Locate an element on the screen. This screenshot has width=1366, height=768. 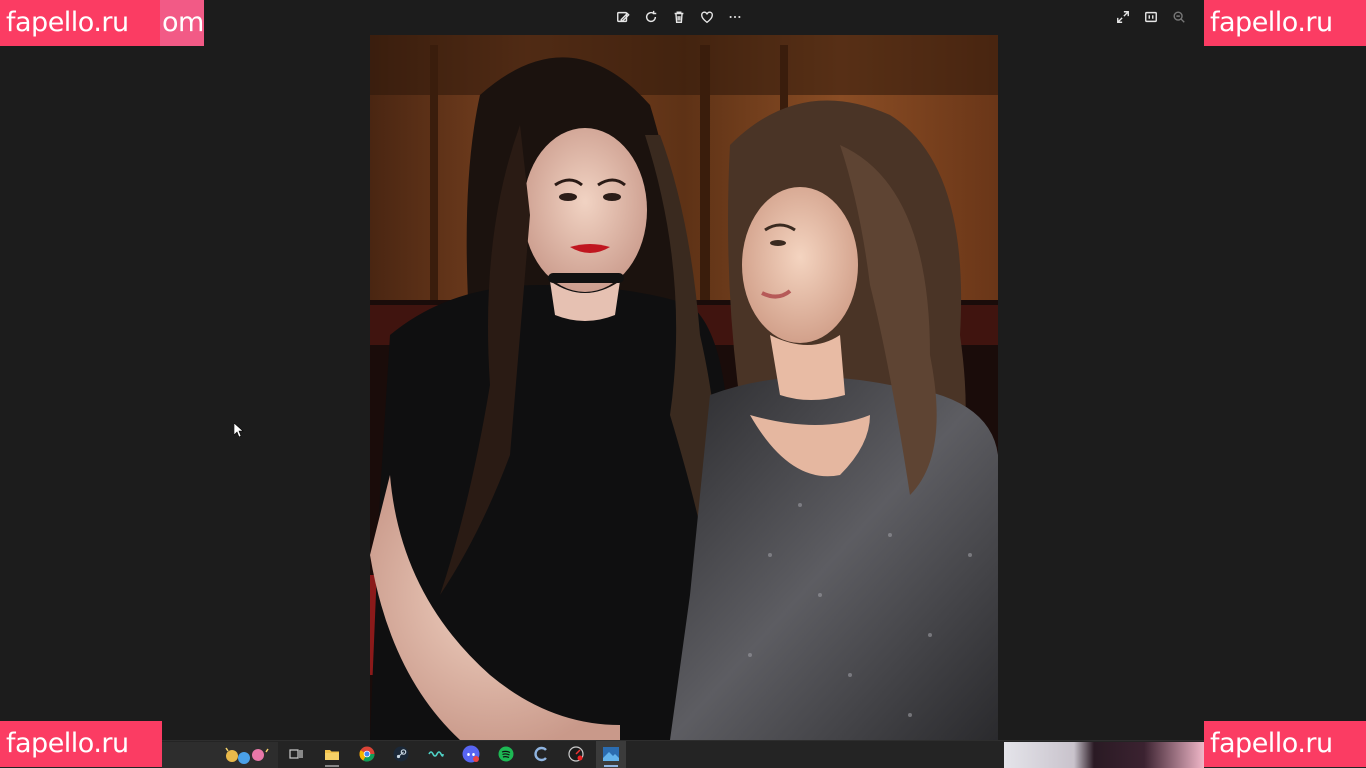
ellipsis-icon is located at coordinates (735, 17).